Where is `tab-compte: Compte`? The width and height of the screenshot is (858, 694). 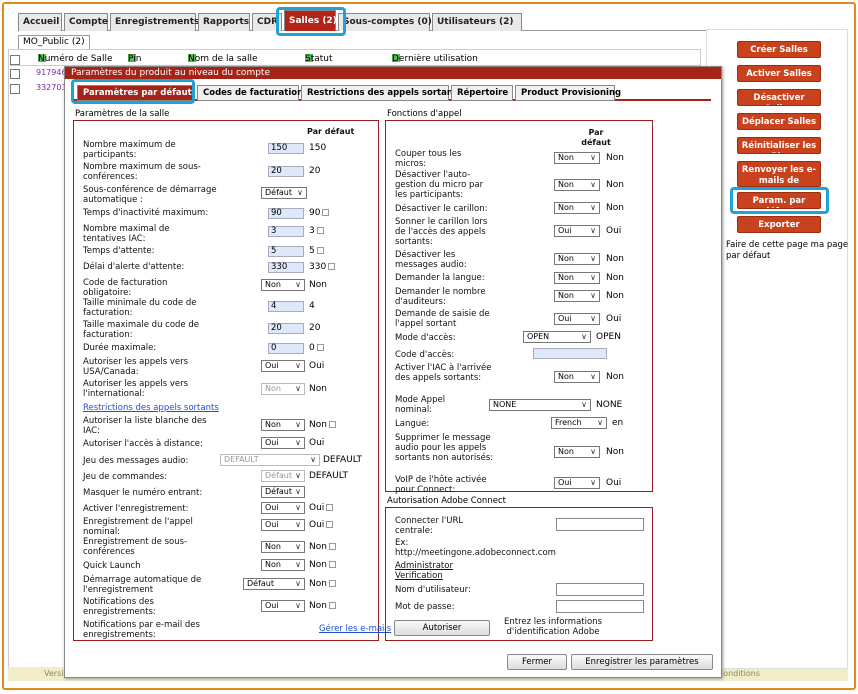 tab-compte: Compte is located at coordinates (86, 22).